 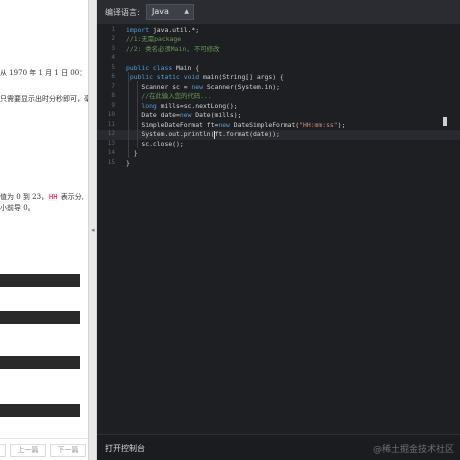 I want to click on line-number: 2, so click(x=113, y=38).